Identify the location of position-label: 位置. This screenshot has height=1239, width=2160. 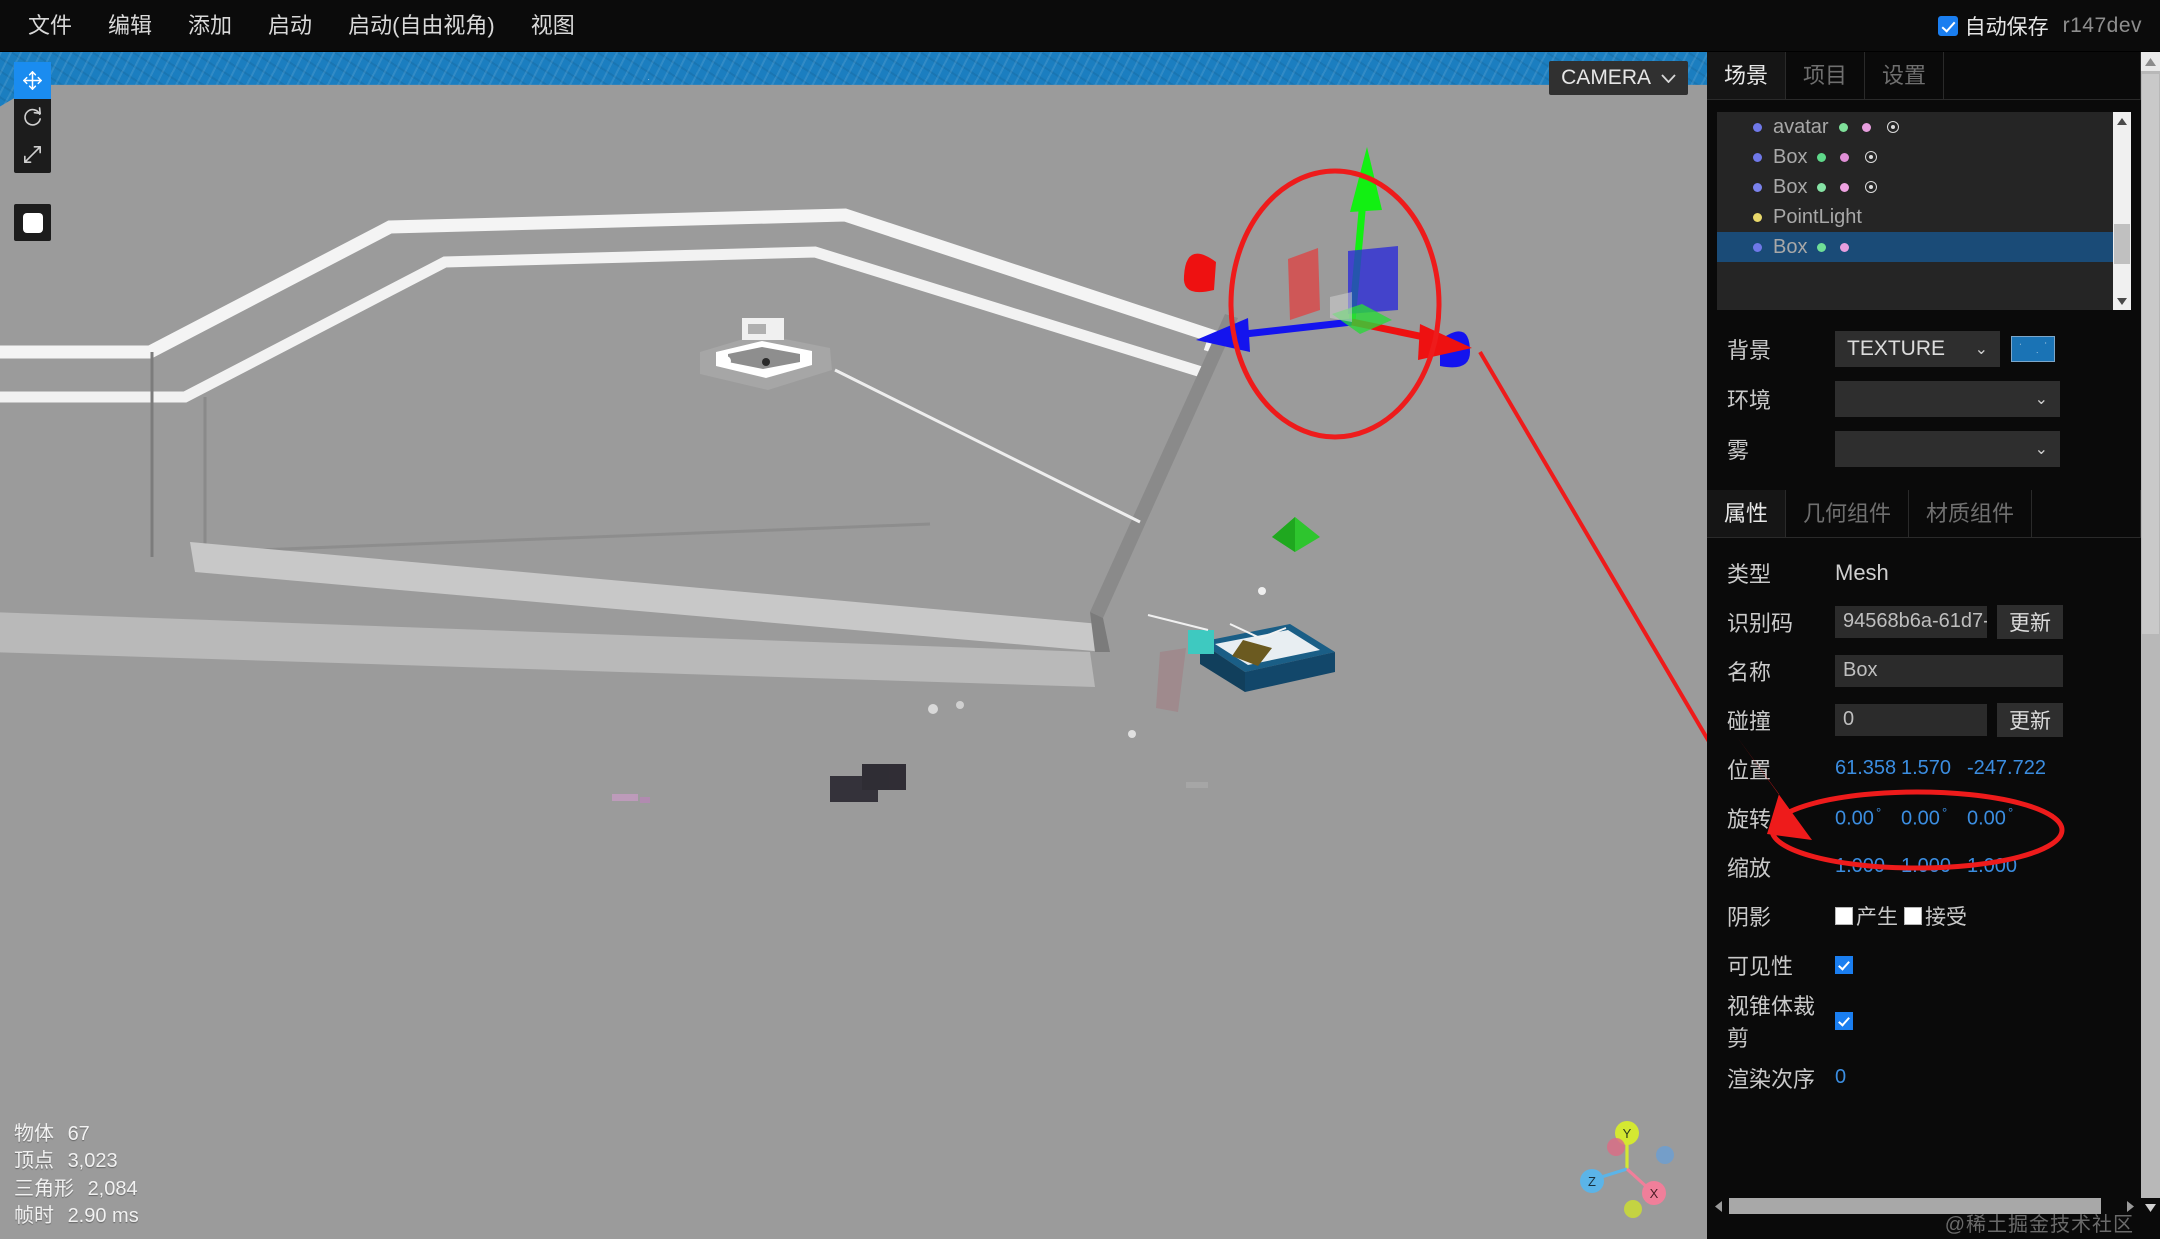
(1749, 770).